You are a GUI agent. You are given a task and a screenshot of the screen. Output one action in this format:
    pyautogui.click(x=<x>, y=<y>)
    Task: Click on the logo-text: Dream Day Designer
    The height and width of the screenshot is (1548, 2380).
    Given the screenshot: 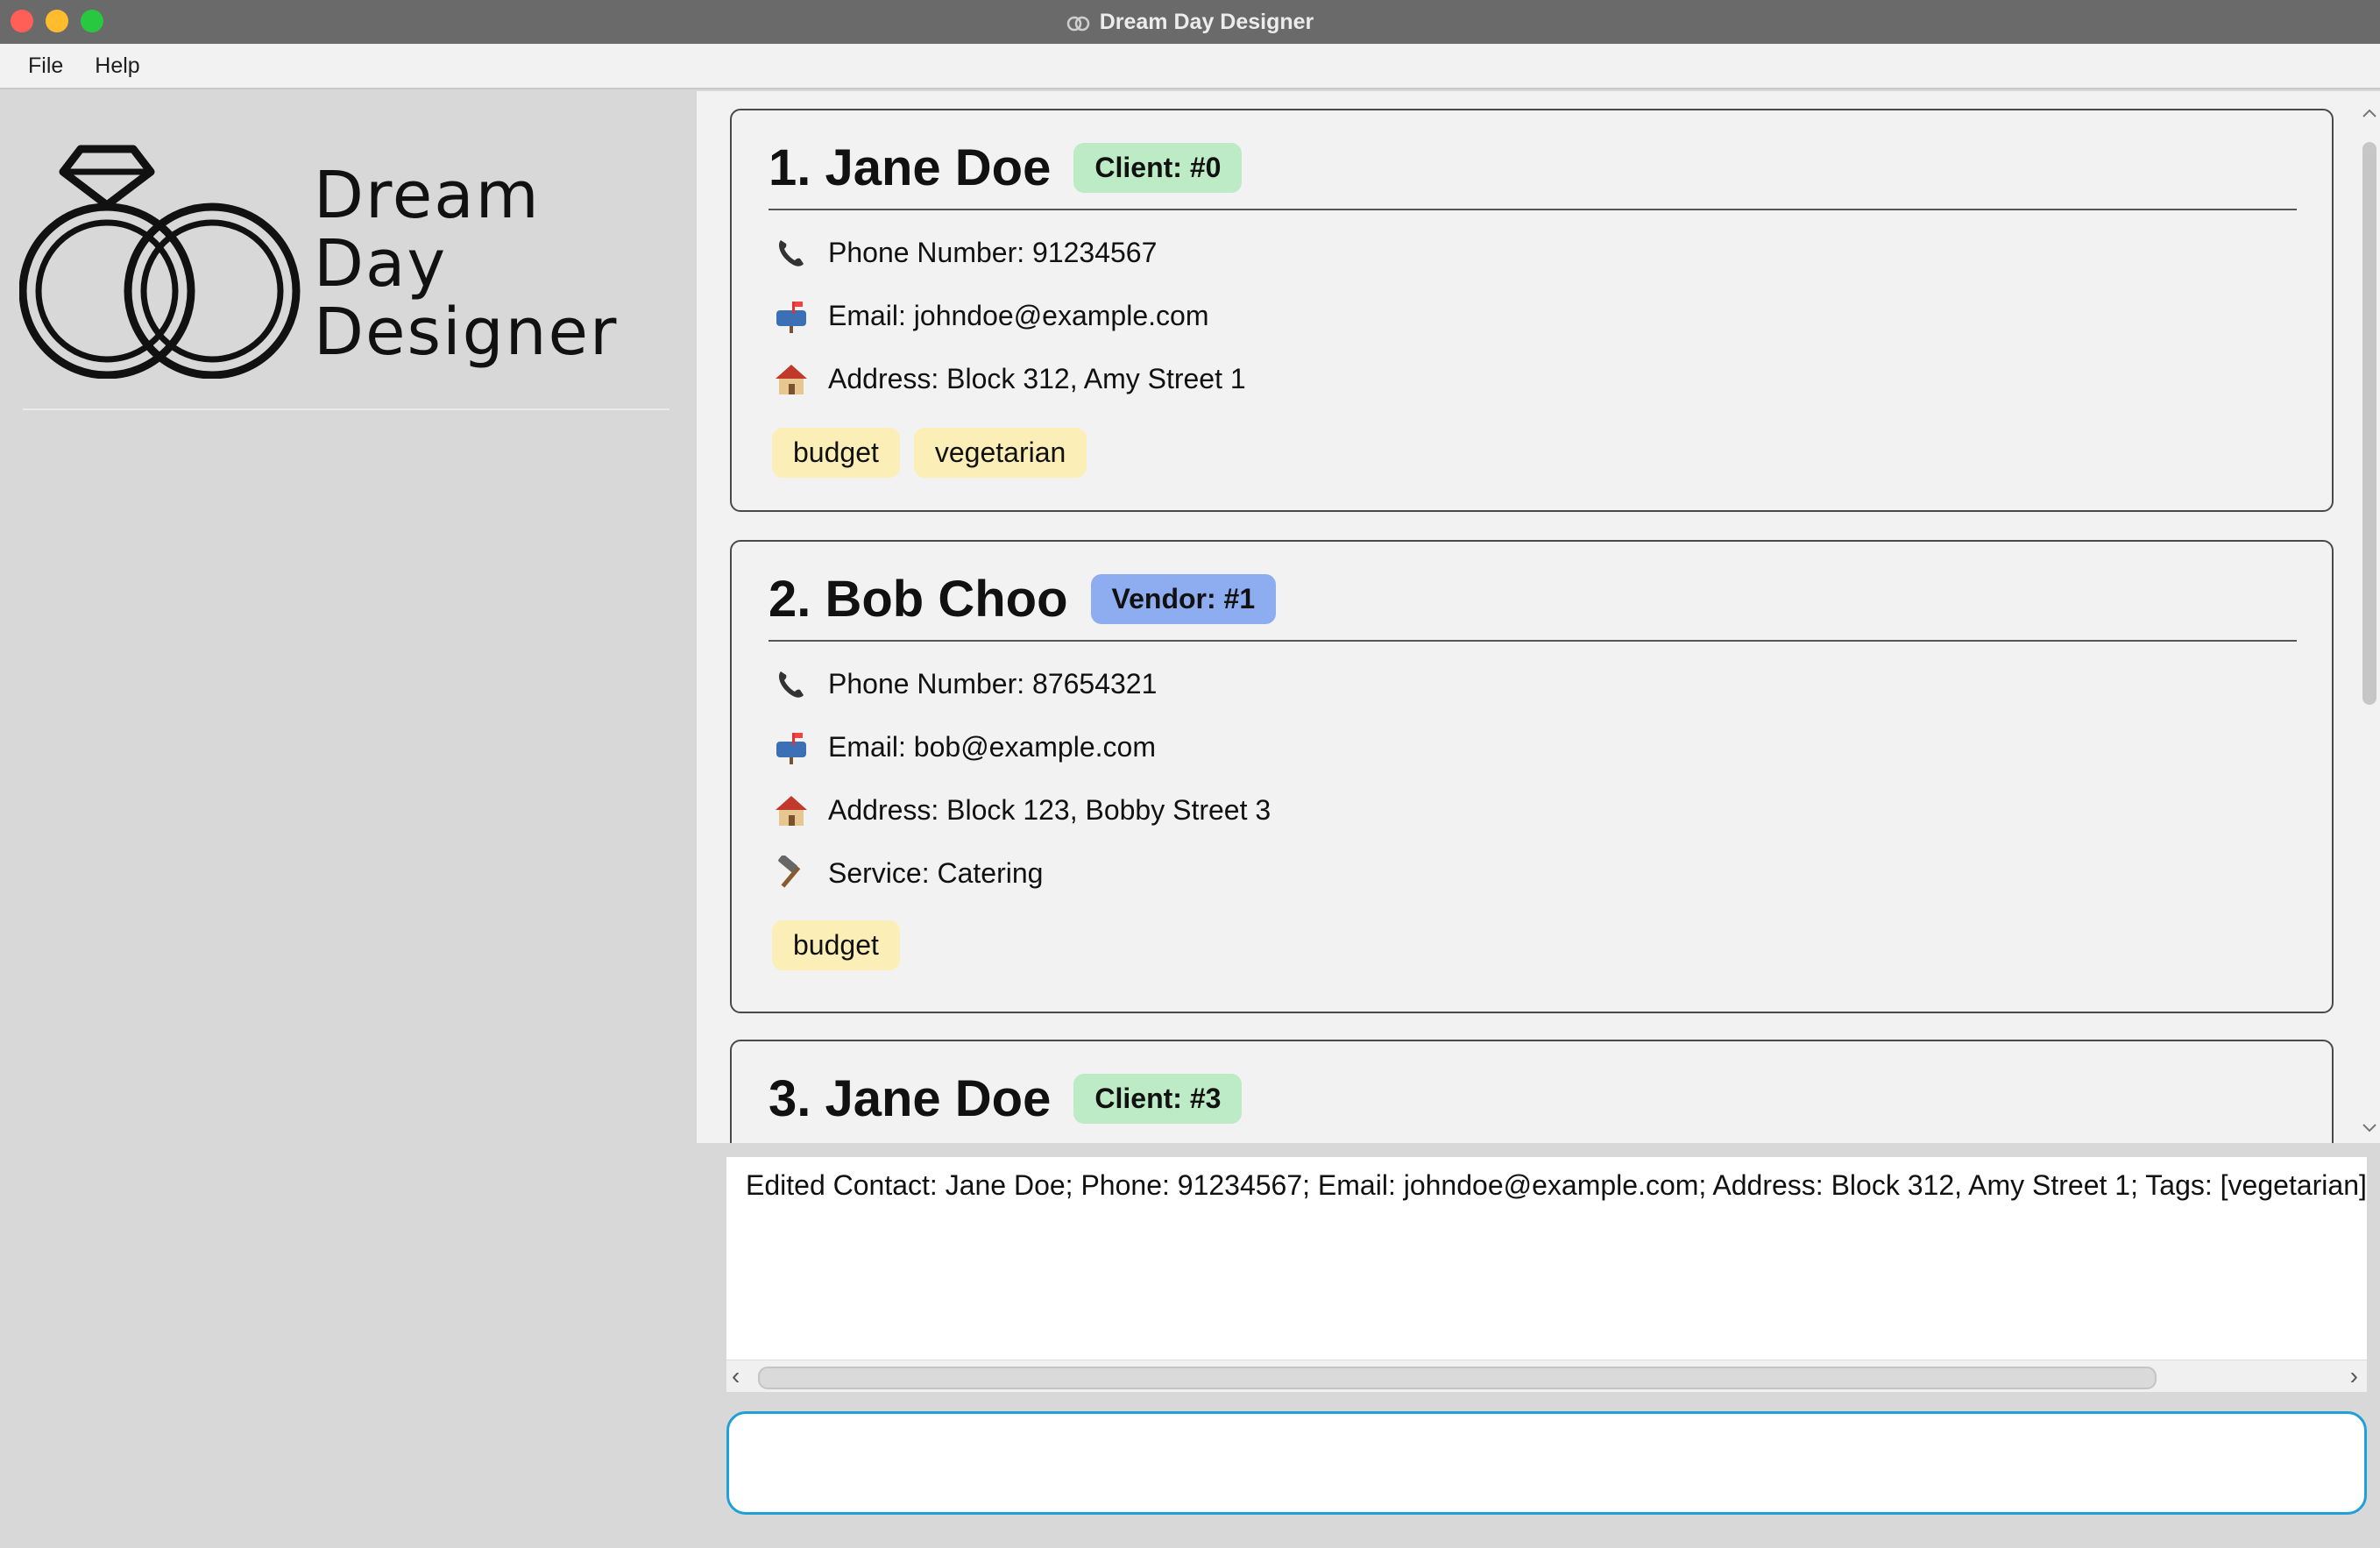 What is the action you would take?
    pyautogui.click(x=466, y=263)
    